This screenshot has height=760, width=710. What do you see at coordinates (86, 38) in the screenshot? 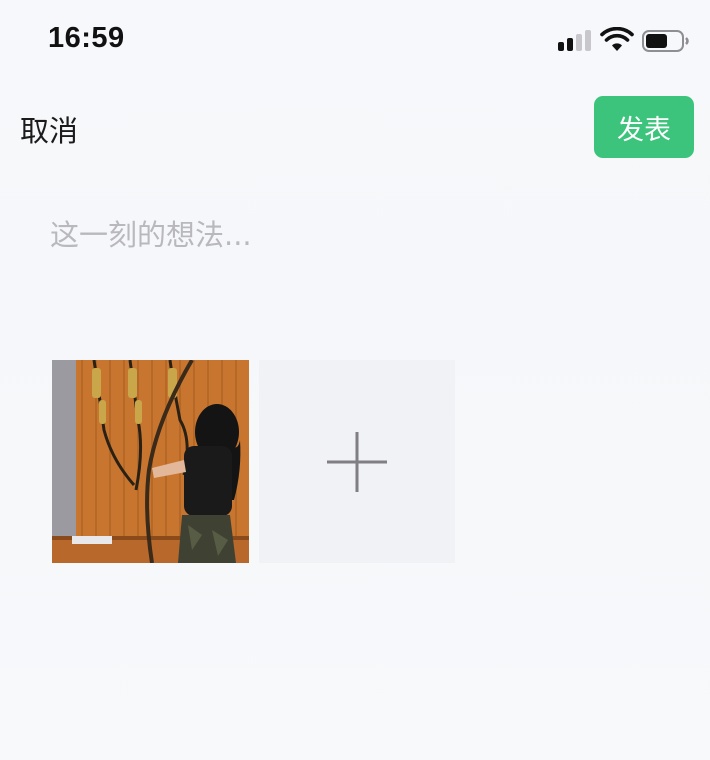
I see `status-time: 16:59` at bounding box center [86, 38].